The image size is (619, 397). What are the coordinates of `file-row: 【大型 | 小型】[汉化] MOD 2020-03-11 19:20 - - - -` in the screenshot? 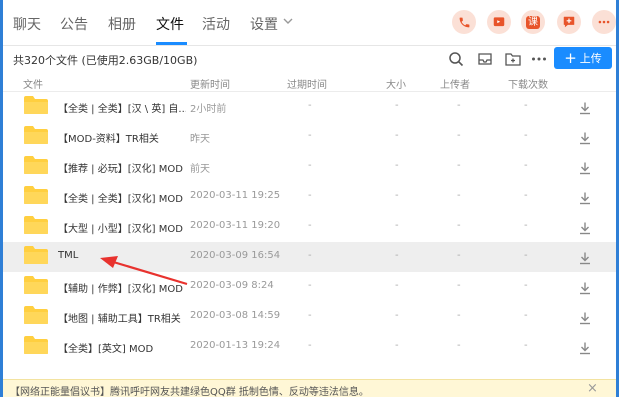 It's located at (309, 227).